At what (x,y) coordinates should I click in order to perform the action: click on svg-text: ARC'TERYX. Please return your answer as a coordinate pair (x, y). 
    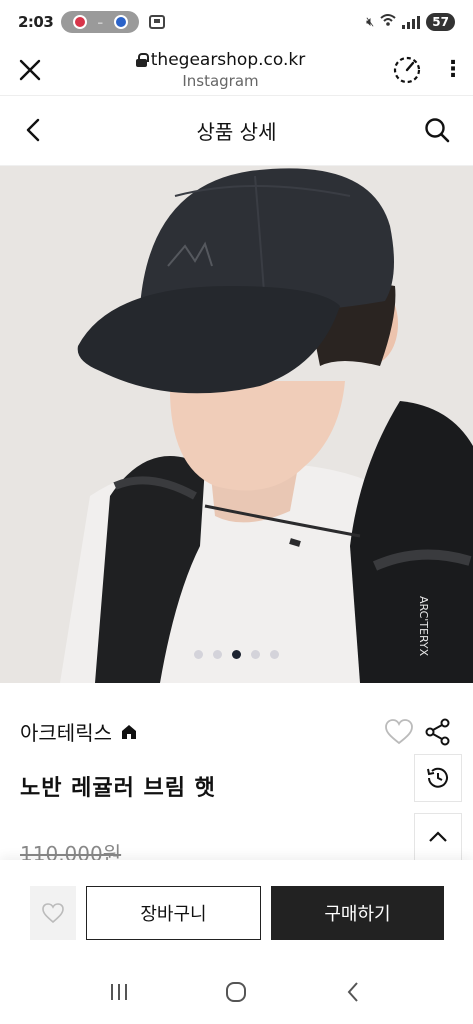
    Looking at the image, I should click on (423, 626).